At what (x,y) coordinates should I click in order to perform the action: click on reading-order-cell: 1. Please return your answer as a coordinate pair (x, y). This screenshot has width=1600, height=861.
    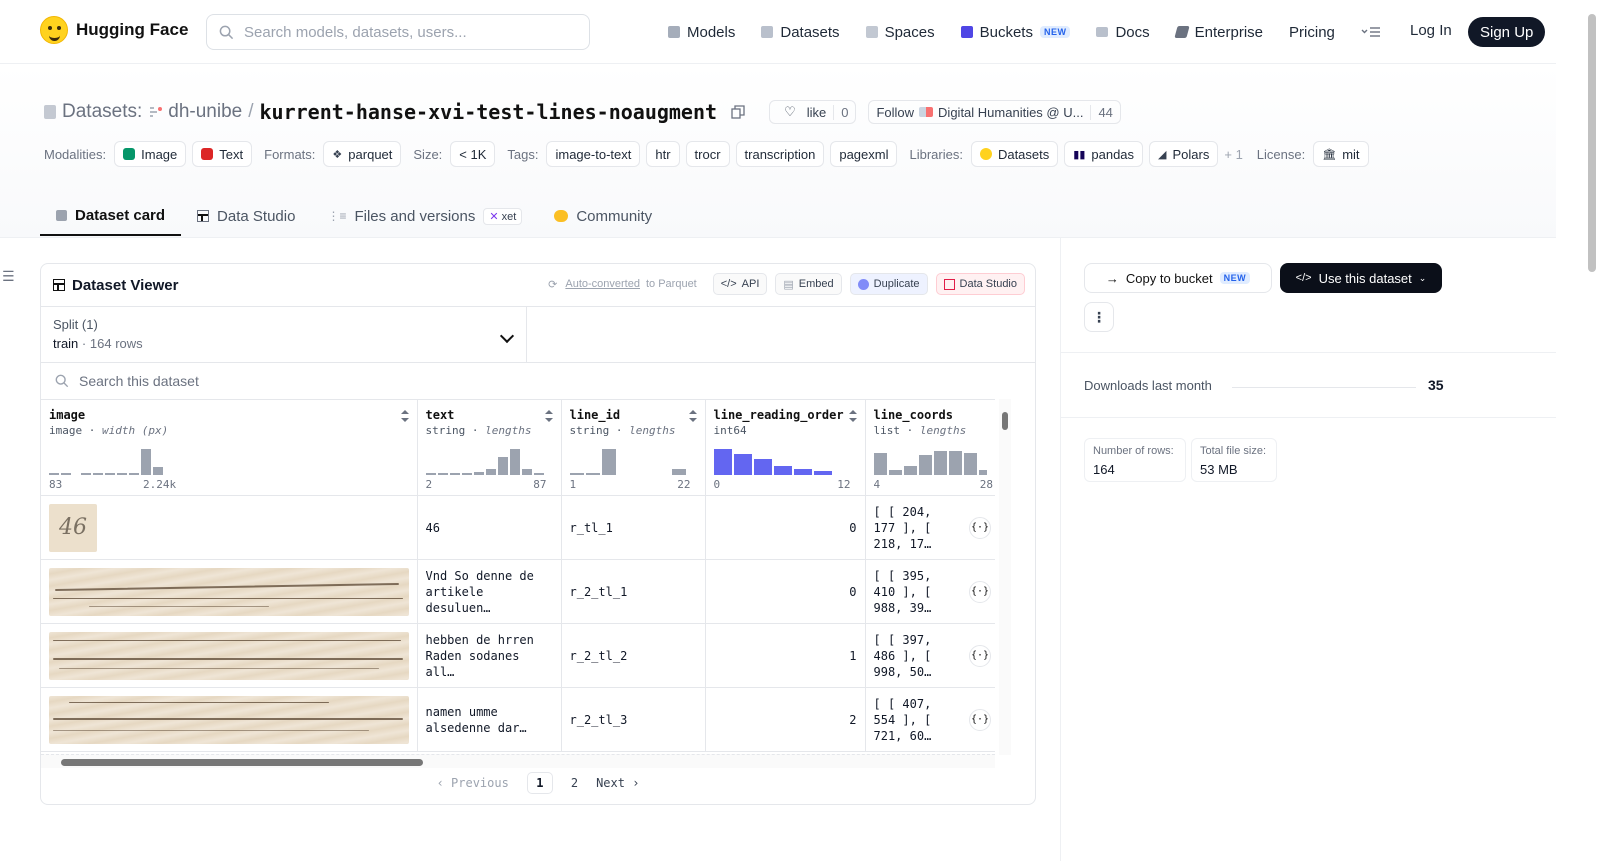
    Looking at the image, I should click on (785, 655).